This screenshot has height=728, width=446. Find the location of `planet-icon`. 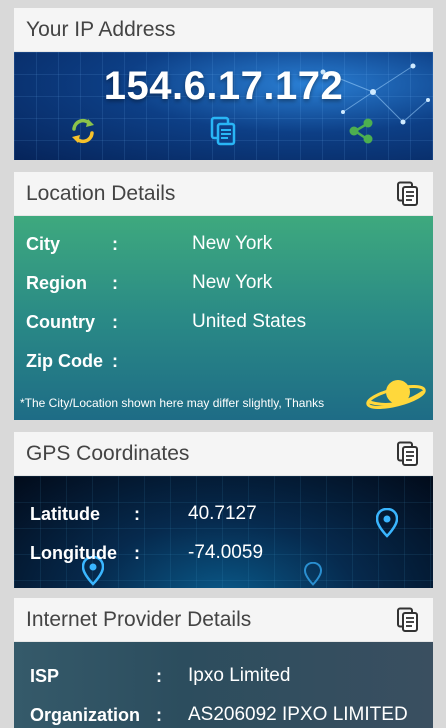

planet-icon is located at coordinates (396, 394).